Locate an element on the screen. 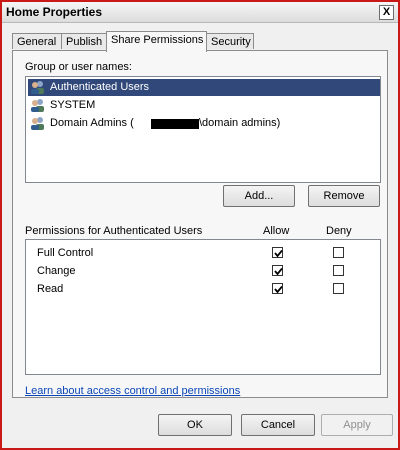 The height and width of the screenshot is (450, 400). permission-name: Full Control is located at coordinates (65, 253).